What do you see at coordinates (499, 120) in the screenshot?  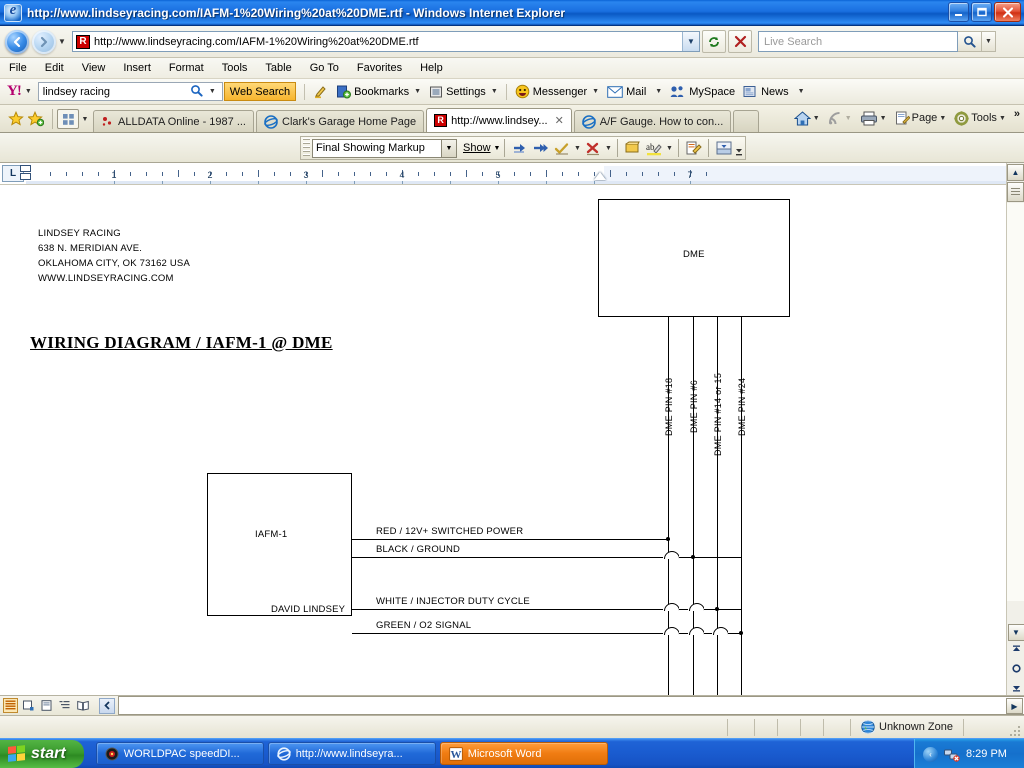 I see `tab-lindseyracing: R http://www.lindsey... ✕` at bounding box center [499, 120].